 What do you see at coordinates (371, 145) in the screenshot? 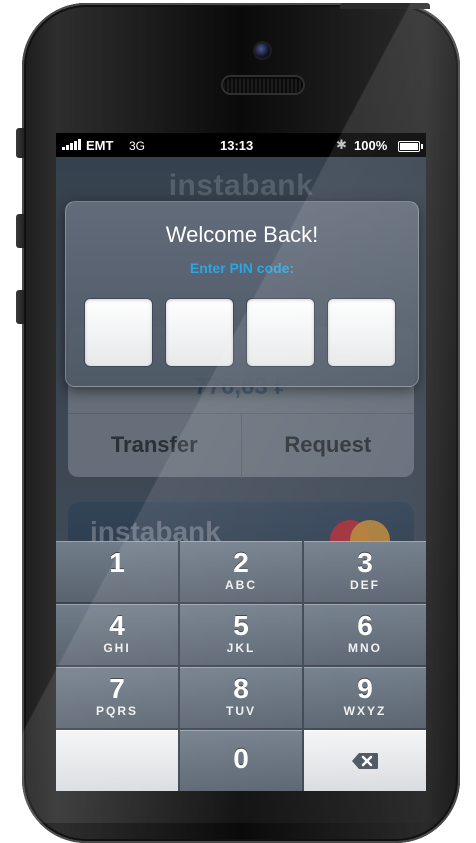
I see `battery-percent: 100%` at bounding box center [371, 145].